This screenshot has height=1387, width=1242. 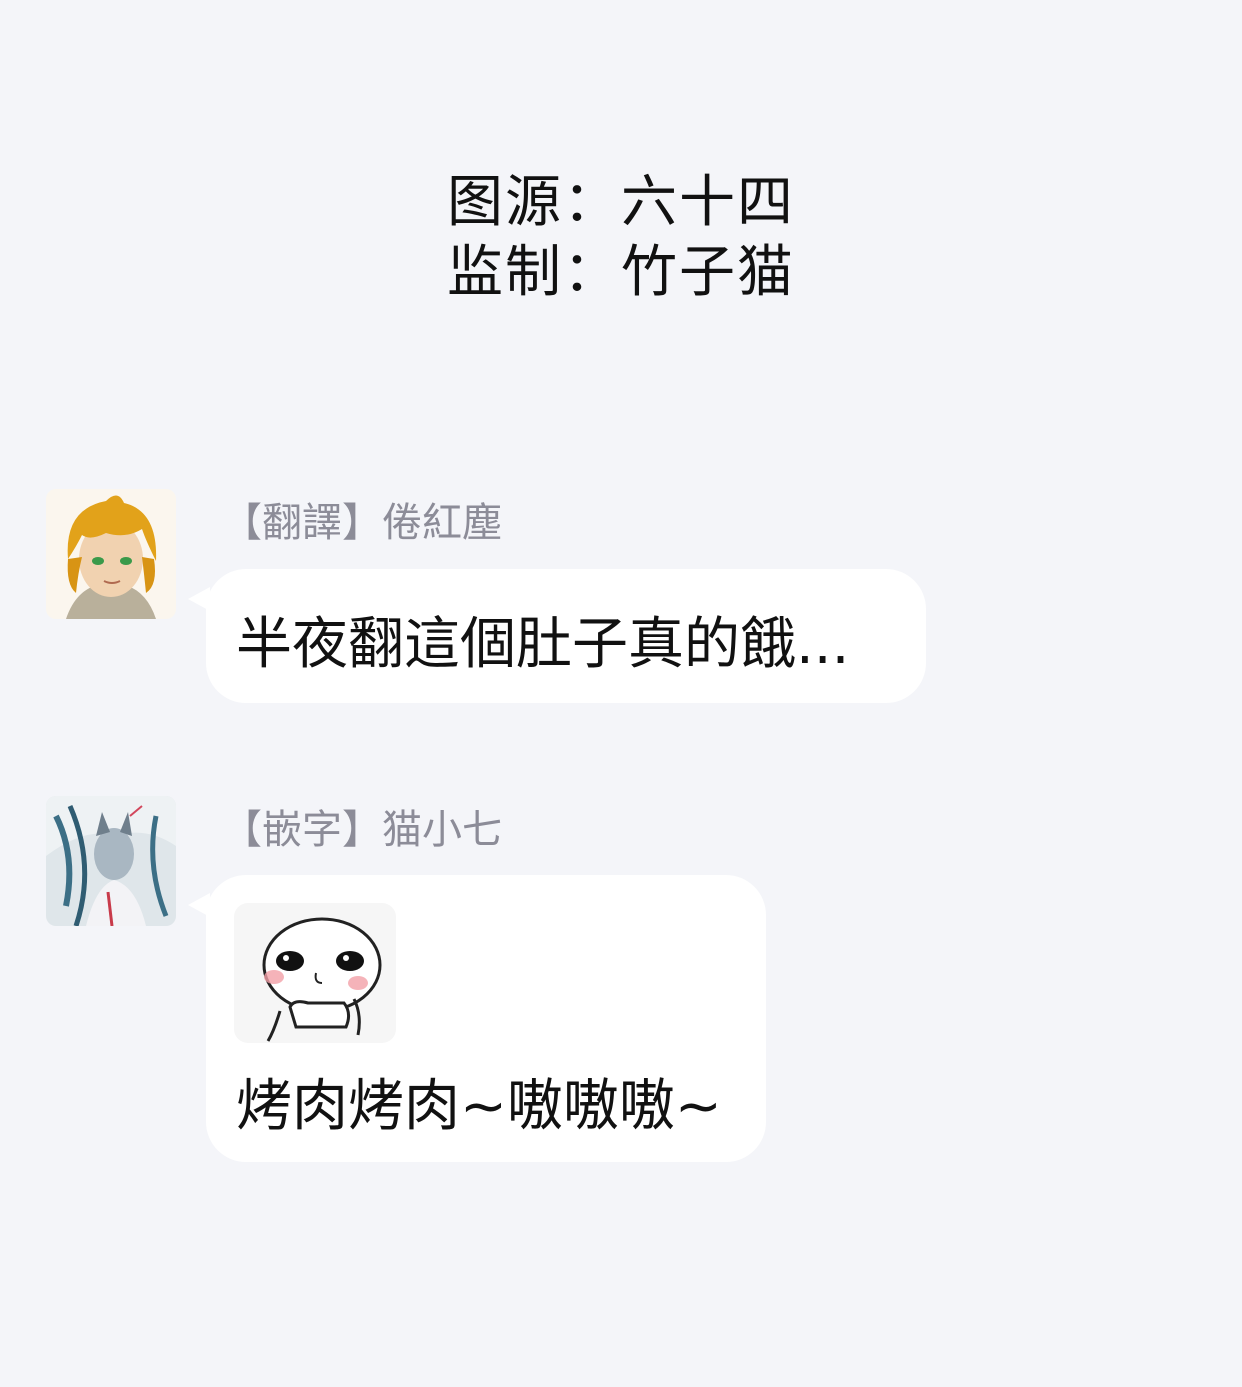 I want to click on avatar-typesetter, so click(x=111, y=861).